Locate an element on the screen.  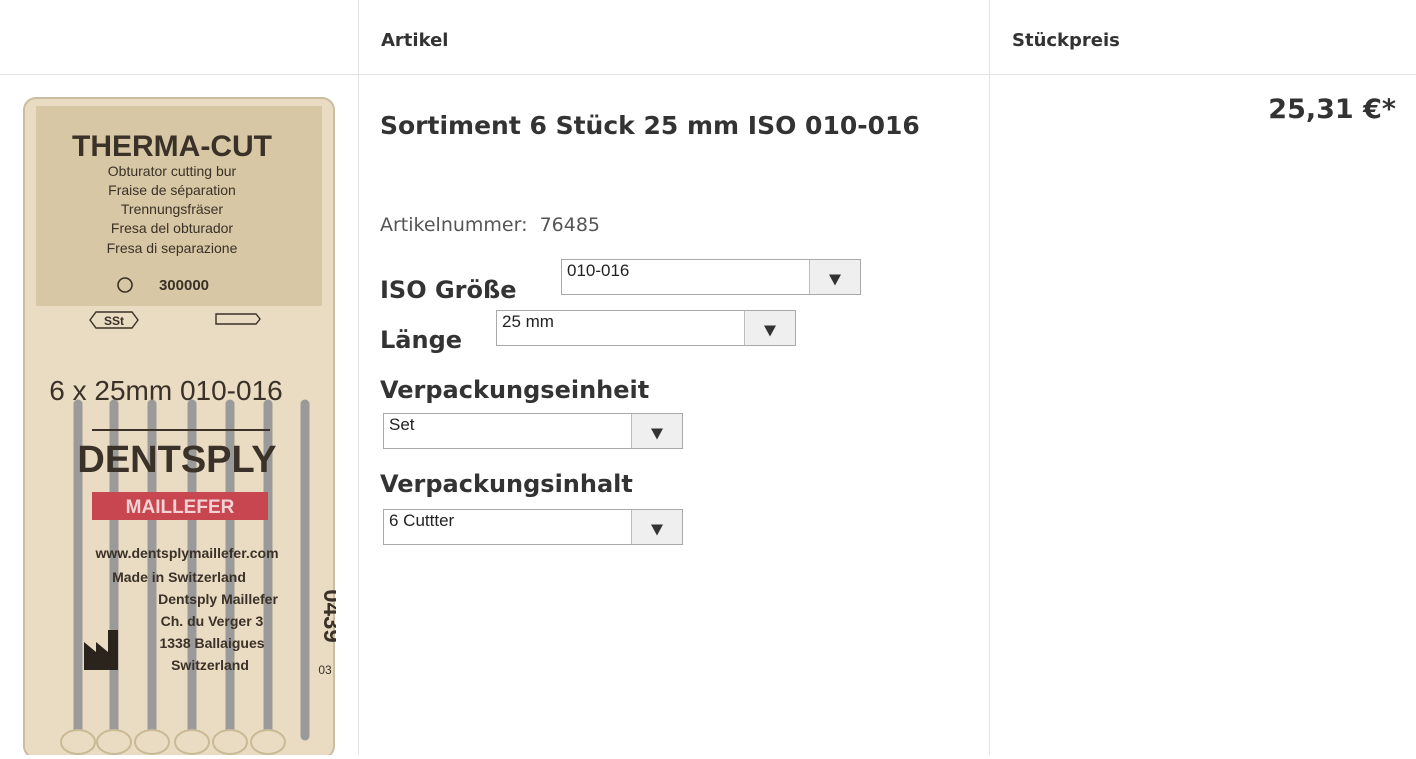
svg-text: Switzerland is located at coordinates (210, 665).